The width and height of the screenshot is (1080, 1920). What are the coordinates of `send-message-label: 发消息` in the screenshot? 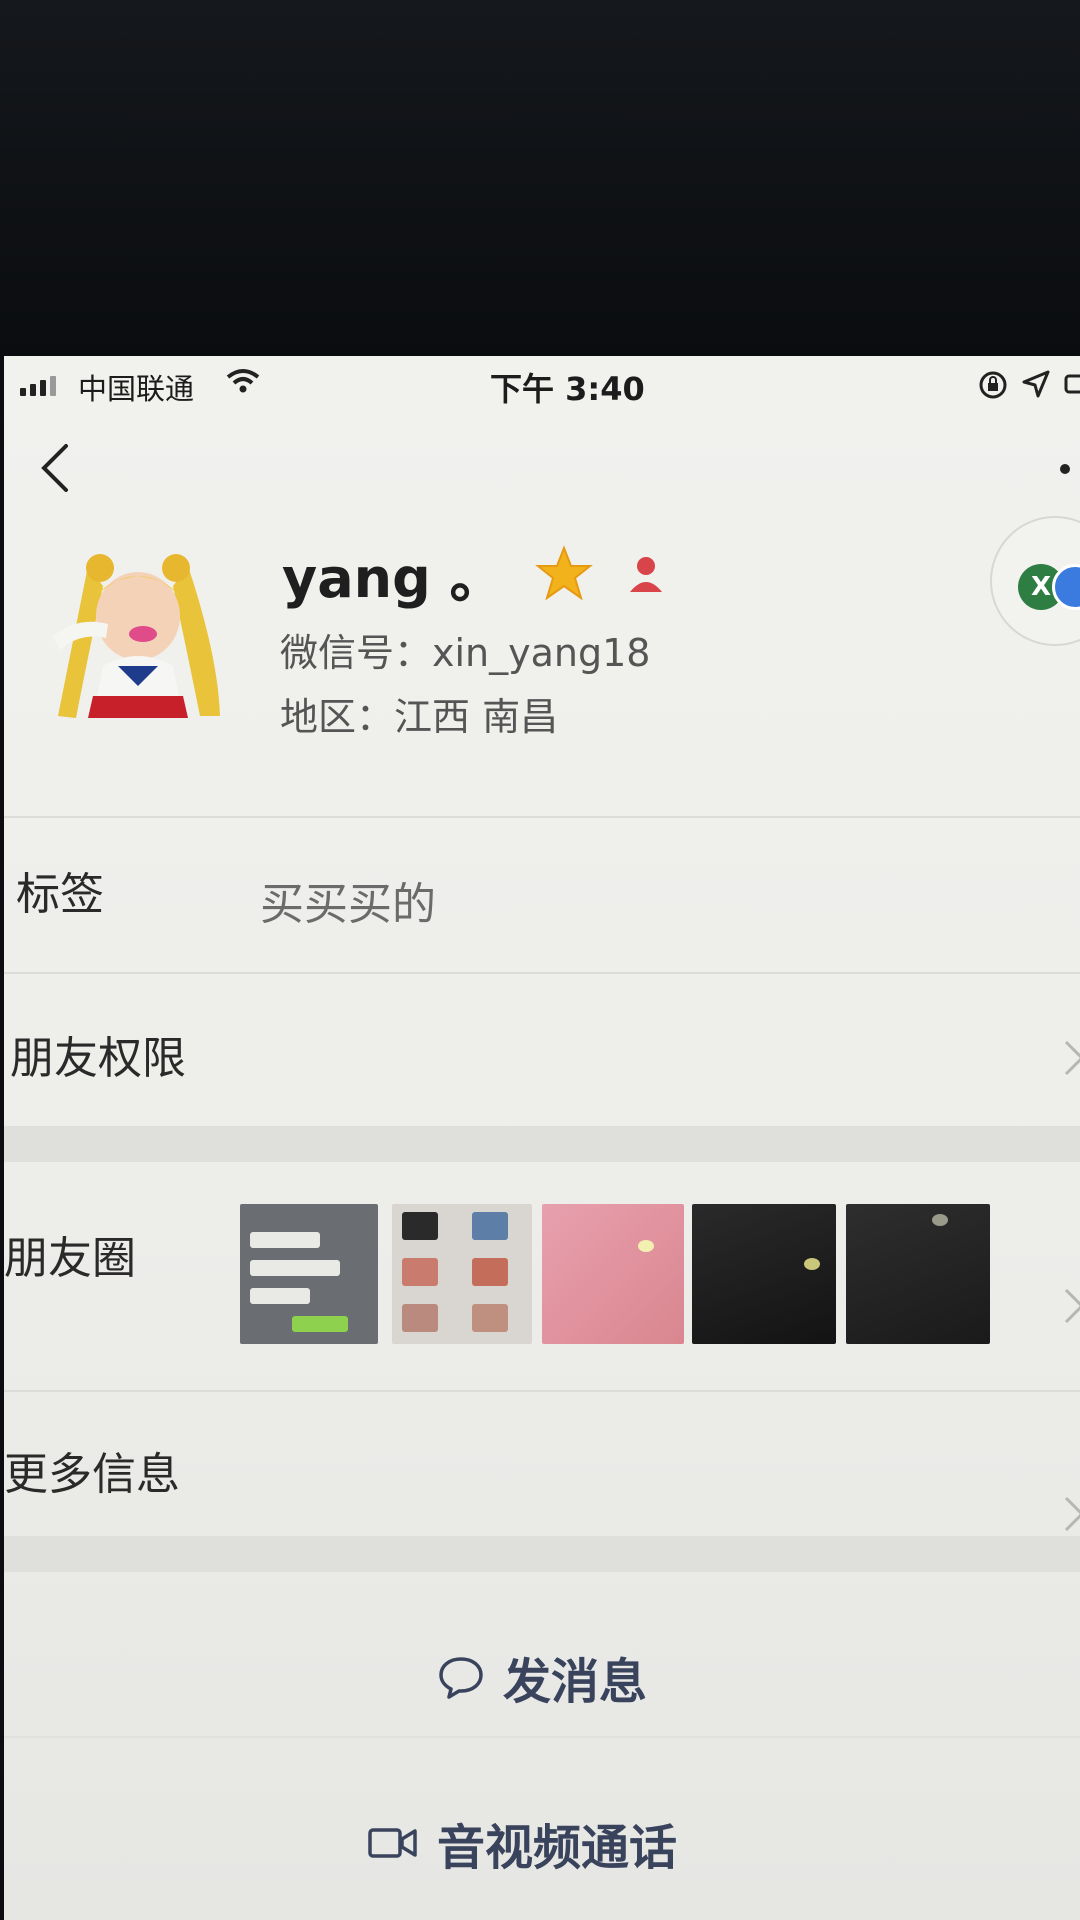 It's located at (574, 1682).